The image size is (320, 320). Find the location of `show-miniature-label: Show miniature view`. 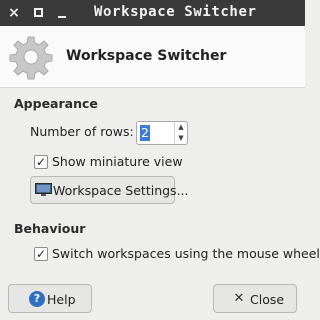

show-miniature-label: Show miniature view is located at coordinates (117, 161).